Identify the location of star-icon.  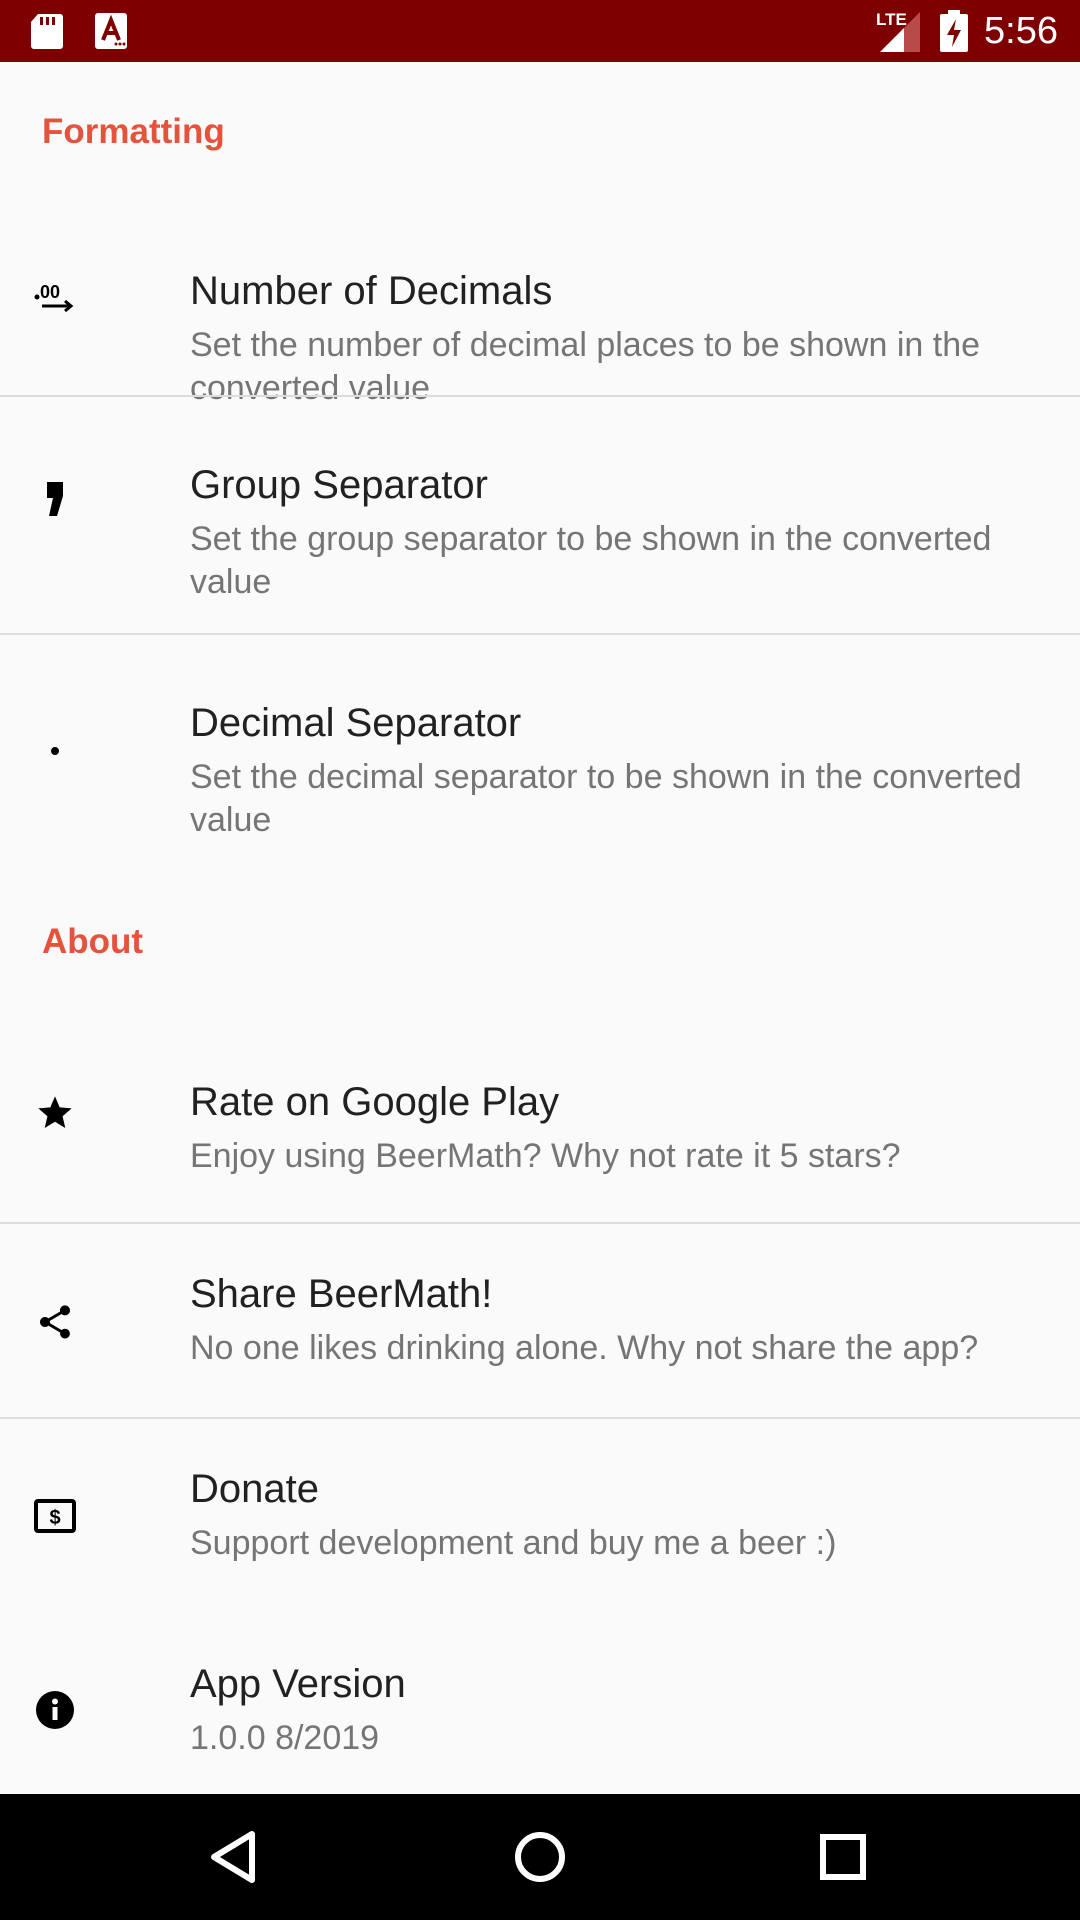
(55, 1113).